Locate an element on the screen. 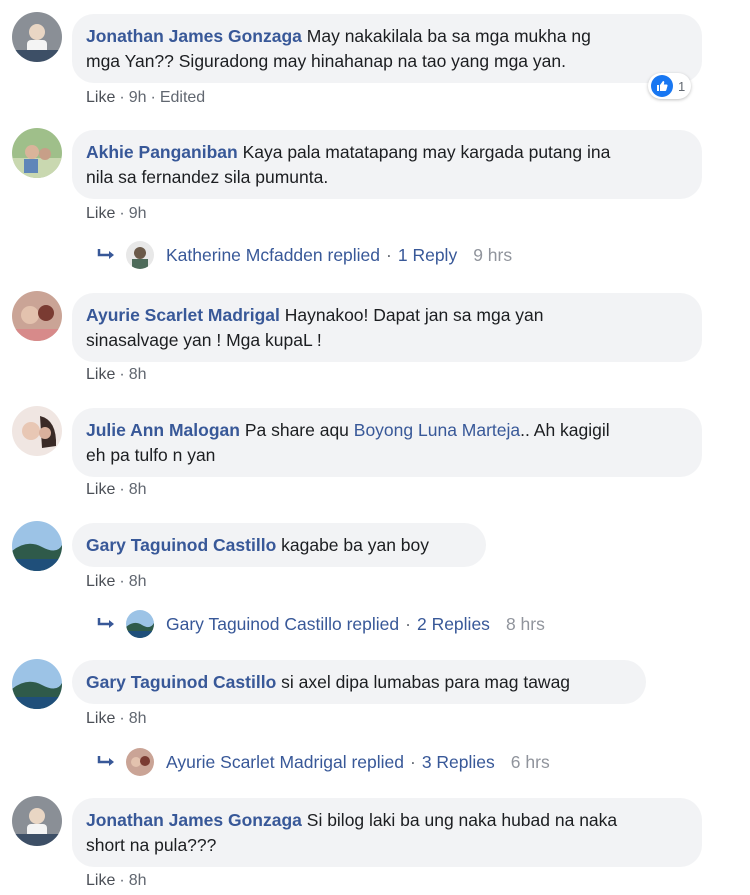 Image resolution: width=750 pixels, height=895 pixels. comment-text: Si bilog laki ba ung naka hubad na naka is located at coordinates (459, 820).